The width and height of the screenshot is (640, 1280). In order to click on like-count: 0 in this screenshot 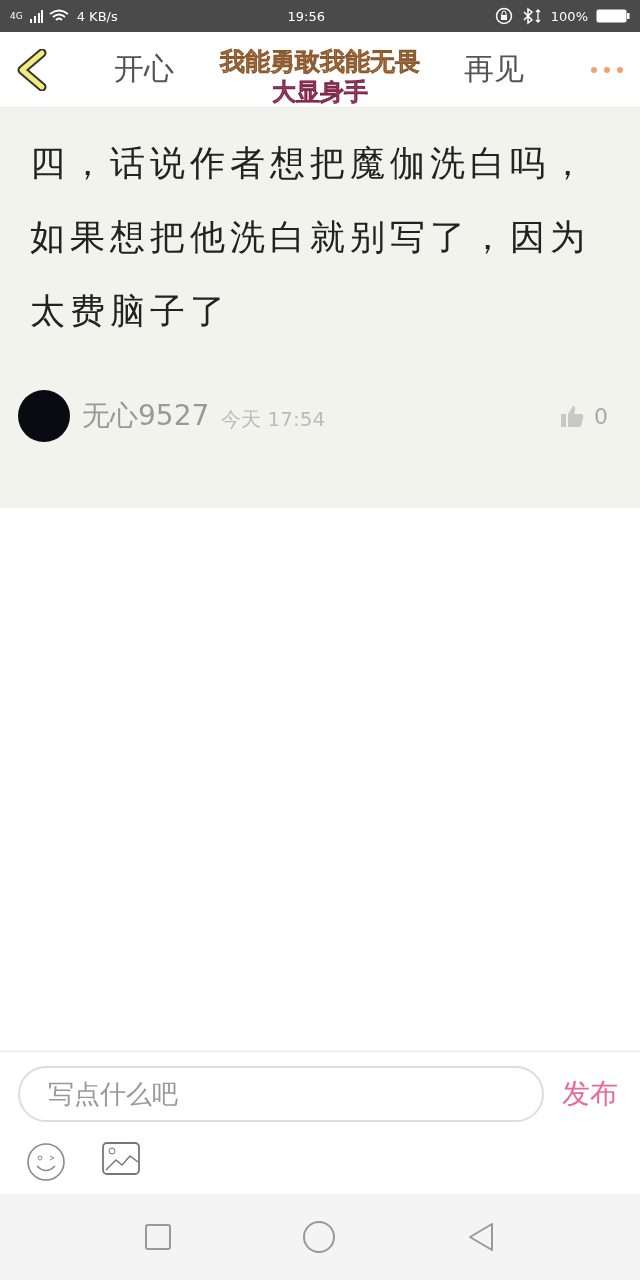, I will do `click(601, 416)`.